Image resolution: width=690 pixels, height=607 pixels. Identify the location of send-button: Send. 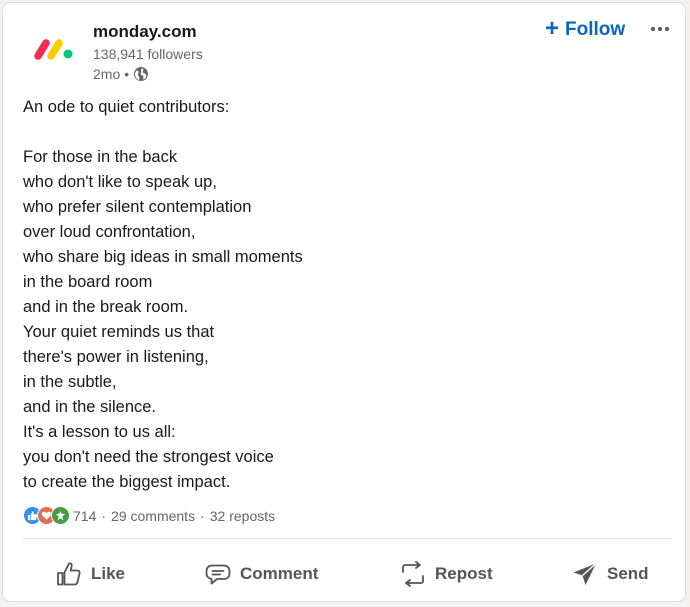
(610, 574).